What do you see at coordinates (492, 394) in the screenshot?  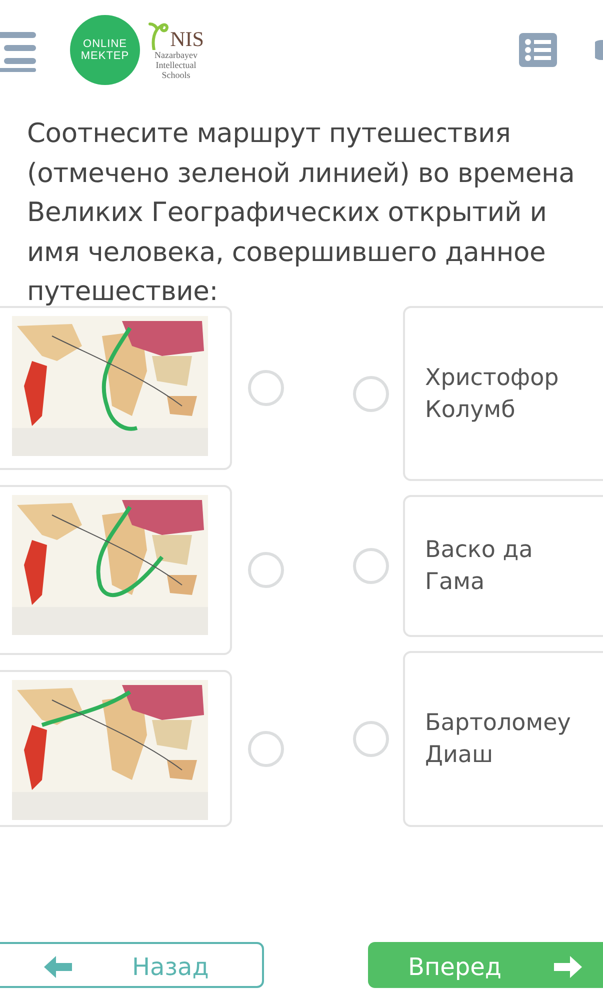 I see `answer-text: Христофор Колумб` at bounding box center [492, 394].